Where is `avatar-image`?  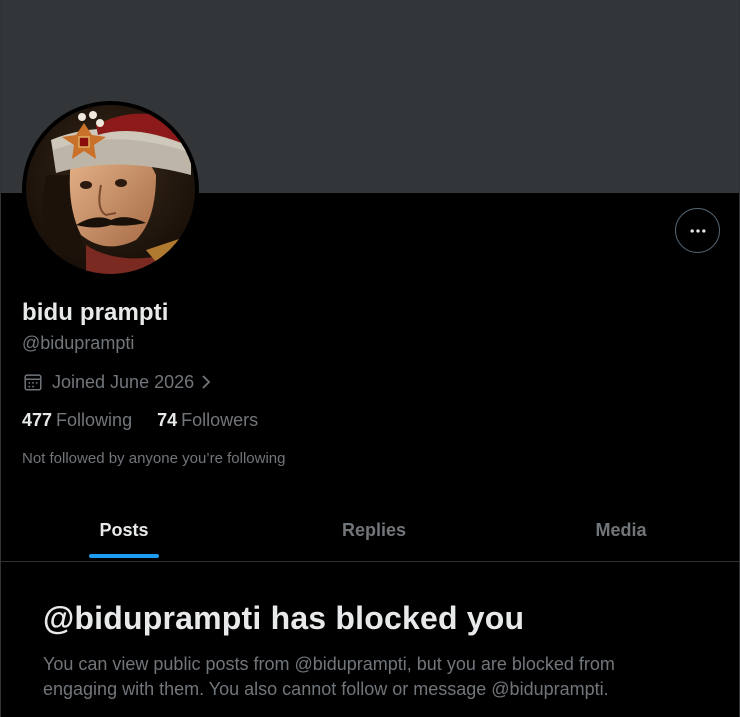
avatar-image is located at coordinates (110, 189).